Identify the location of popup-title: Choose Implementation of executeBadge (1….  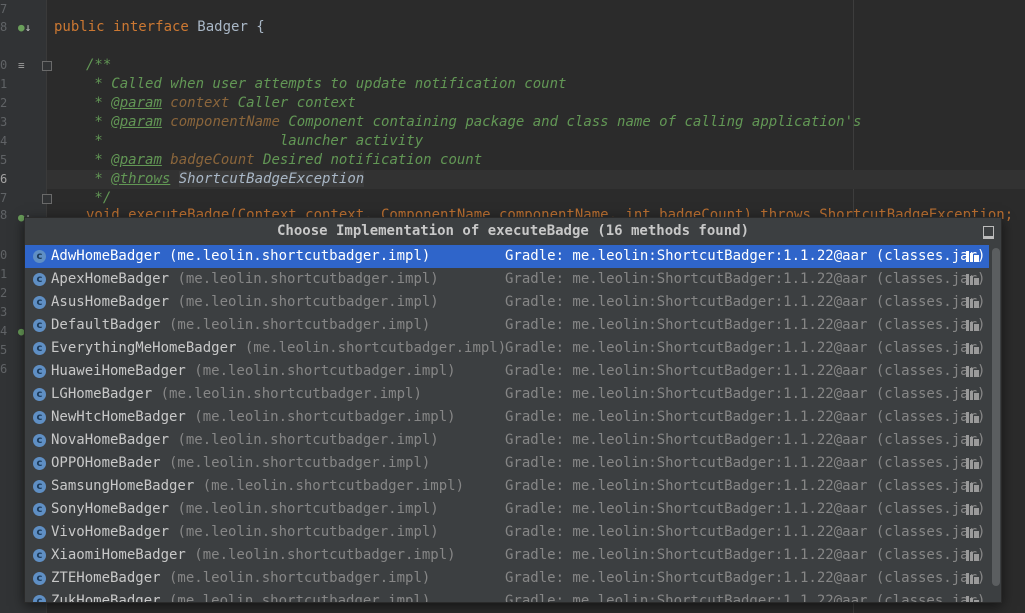
(512, 231).